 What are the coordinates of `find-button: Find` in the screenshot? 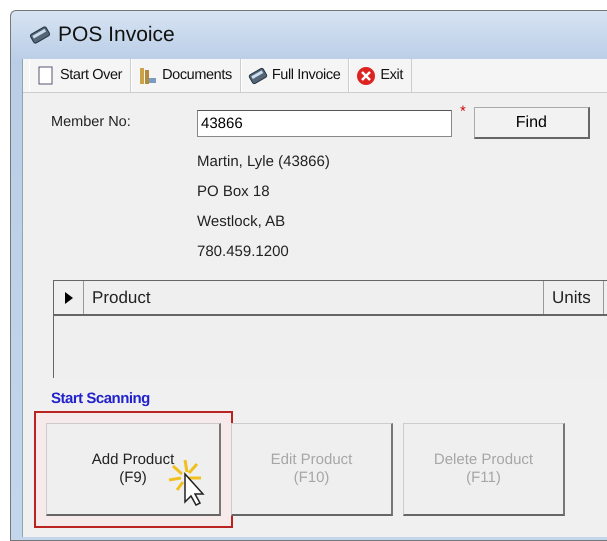 It's located at (532, 123).